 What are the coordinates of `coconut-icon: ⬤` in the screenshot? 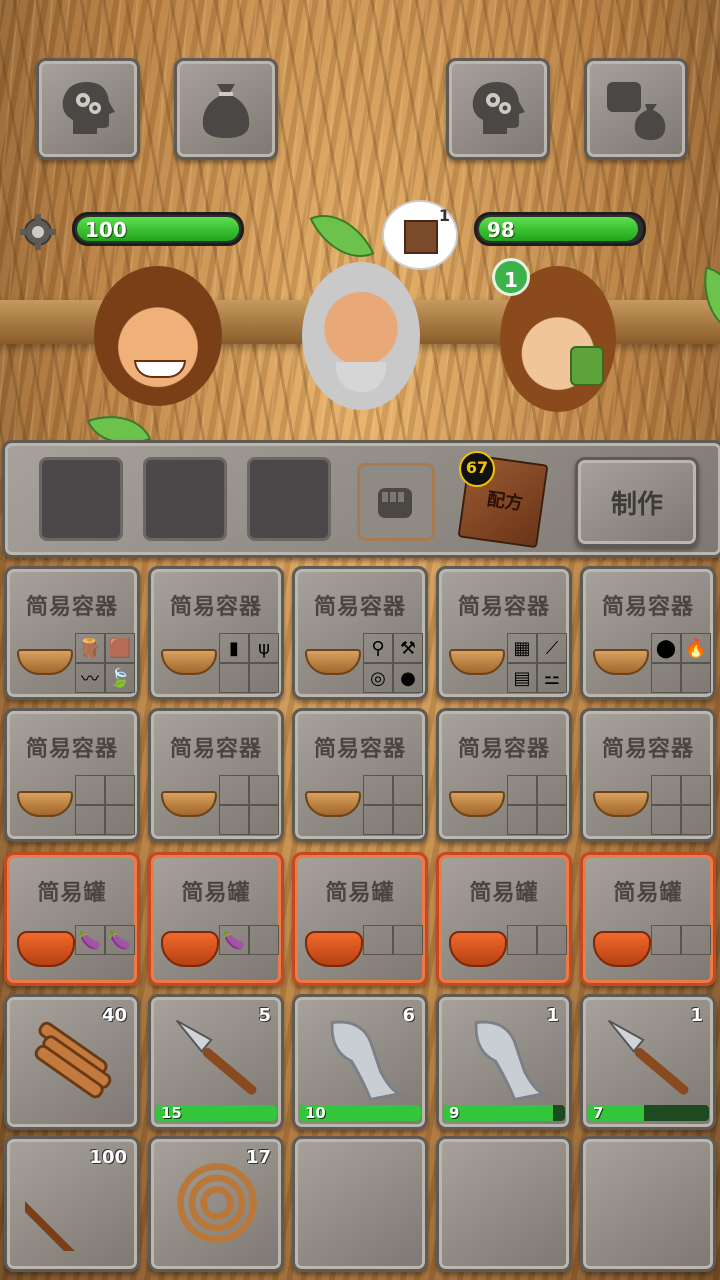 It's located at (666, 648).